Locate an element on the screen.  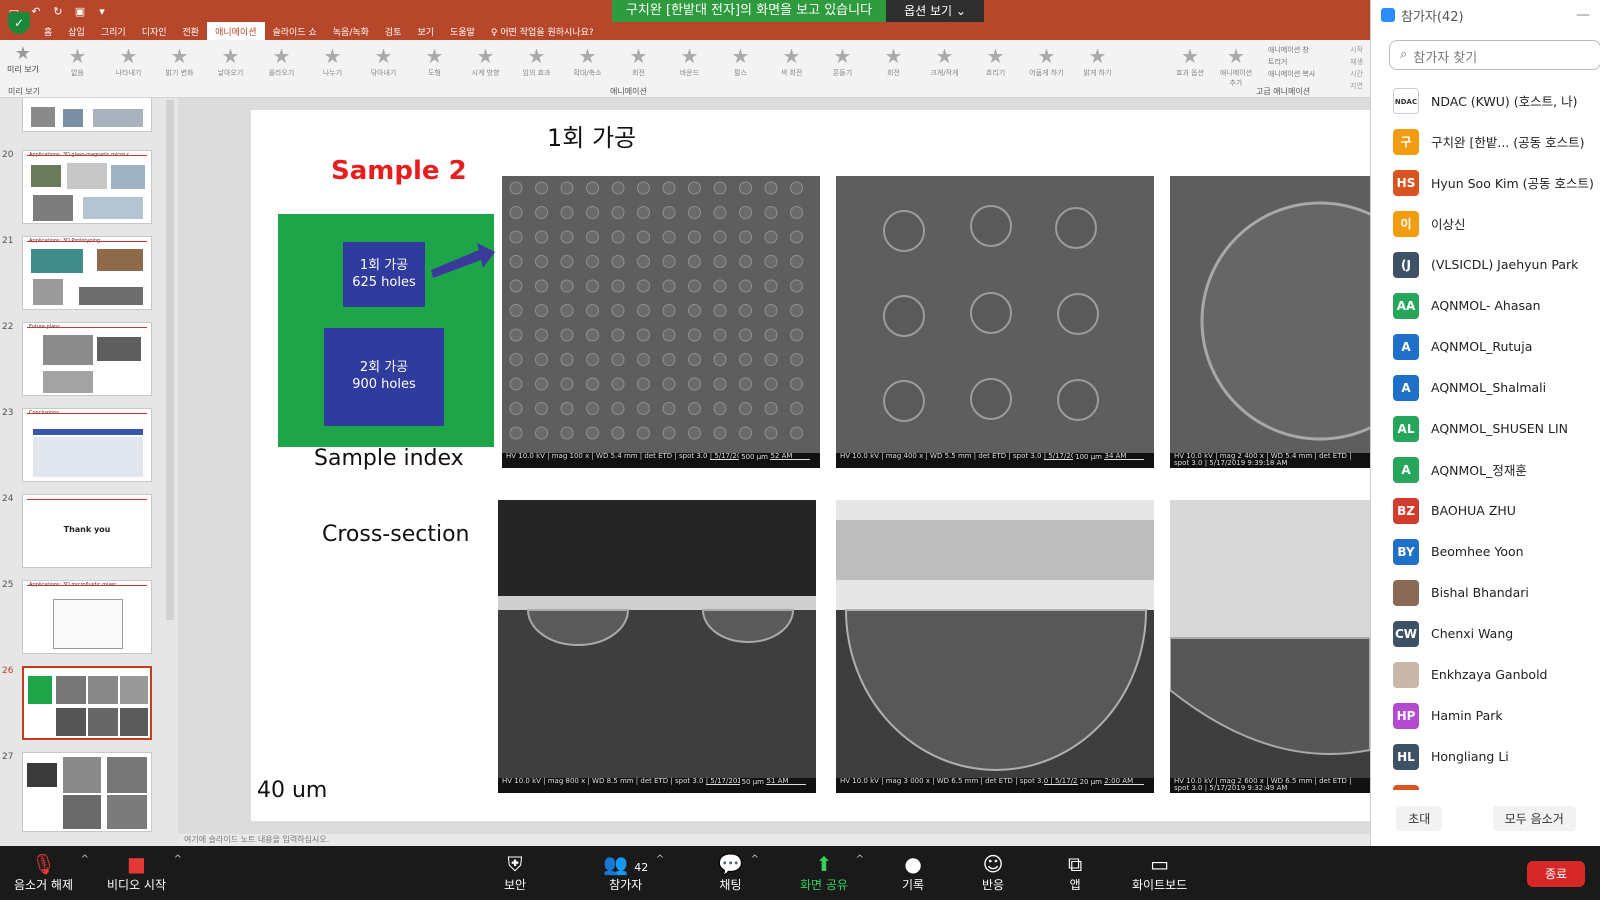
mute-all-button: 모두 음소거 is located at coordinates (1534, 818).